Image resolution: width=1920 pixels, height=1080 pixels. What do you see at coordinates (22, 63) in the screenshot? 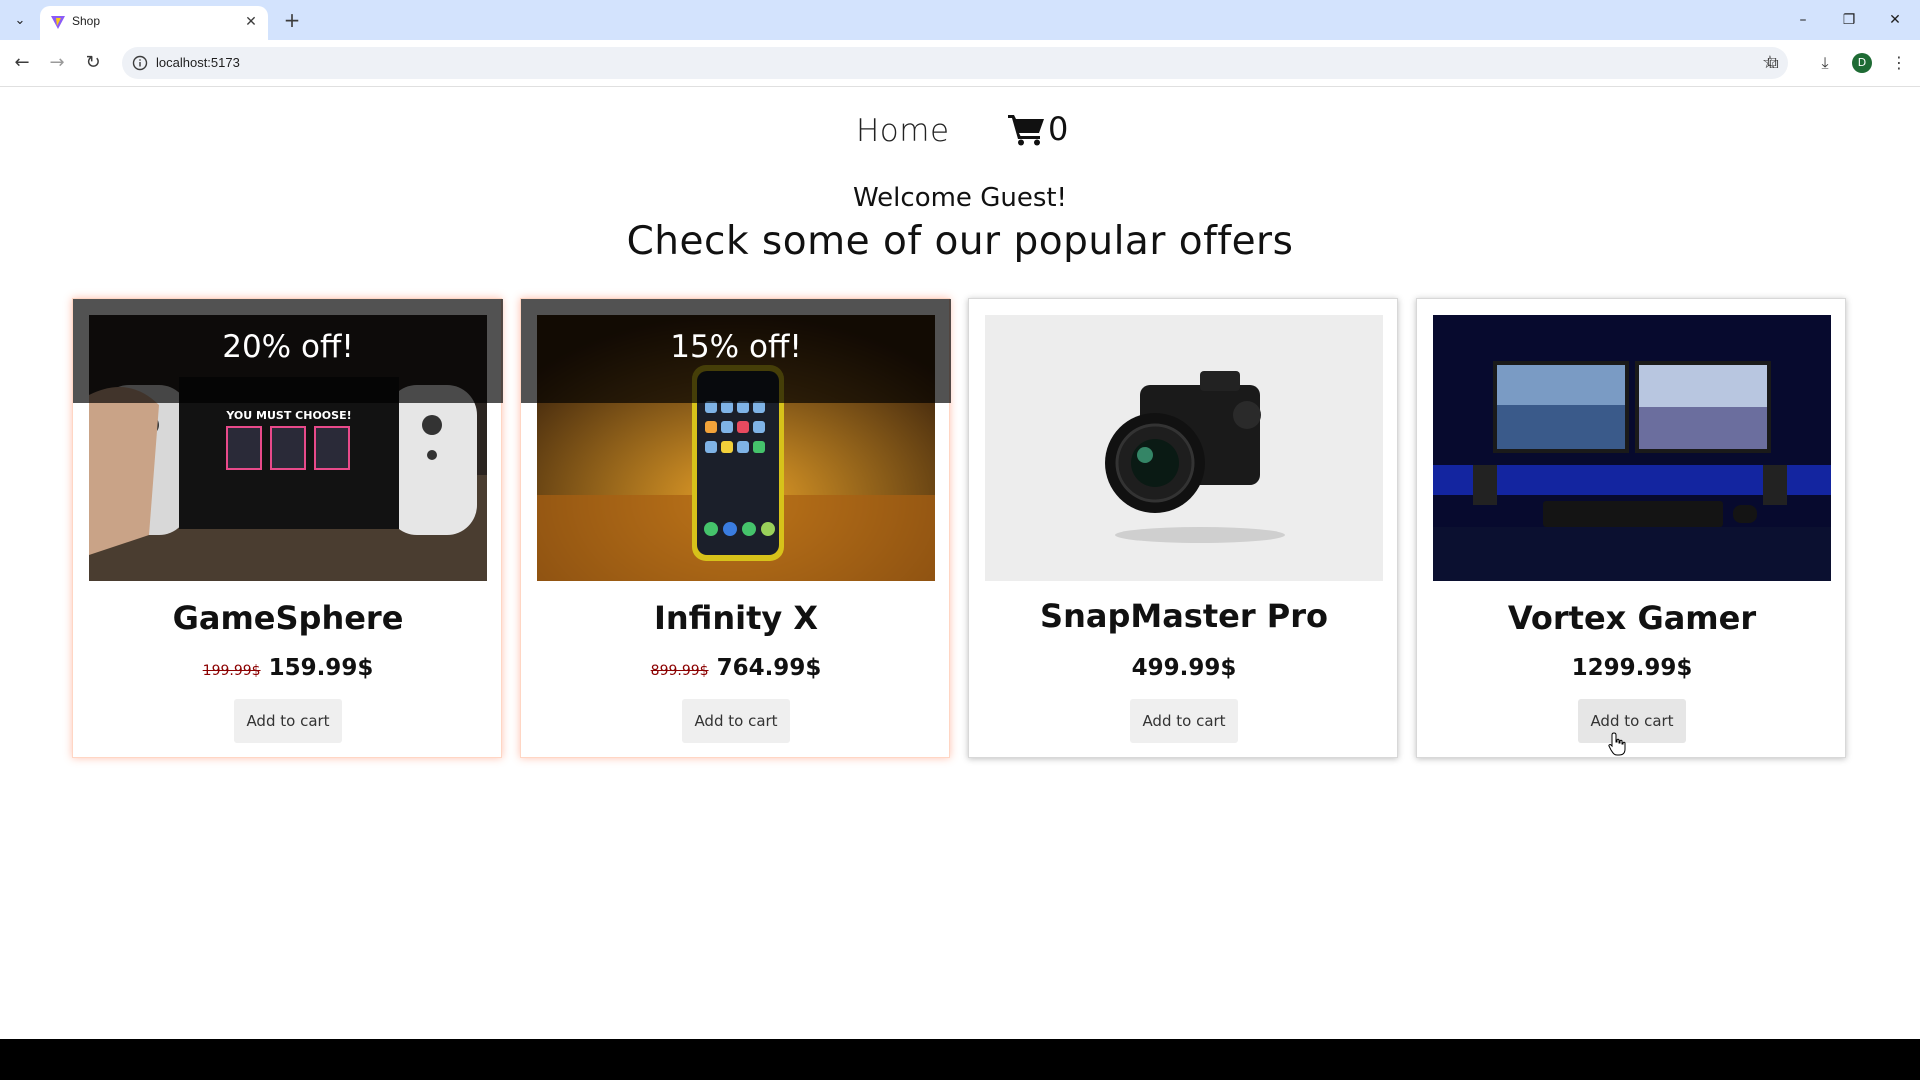
I see `back-arrow-icon: ←` at bounding box center [22, 63].